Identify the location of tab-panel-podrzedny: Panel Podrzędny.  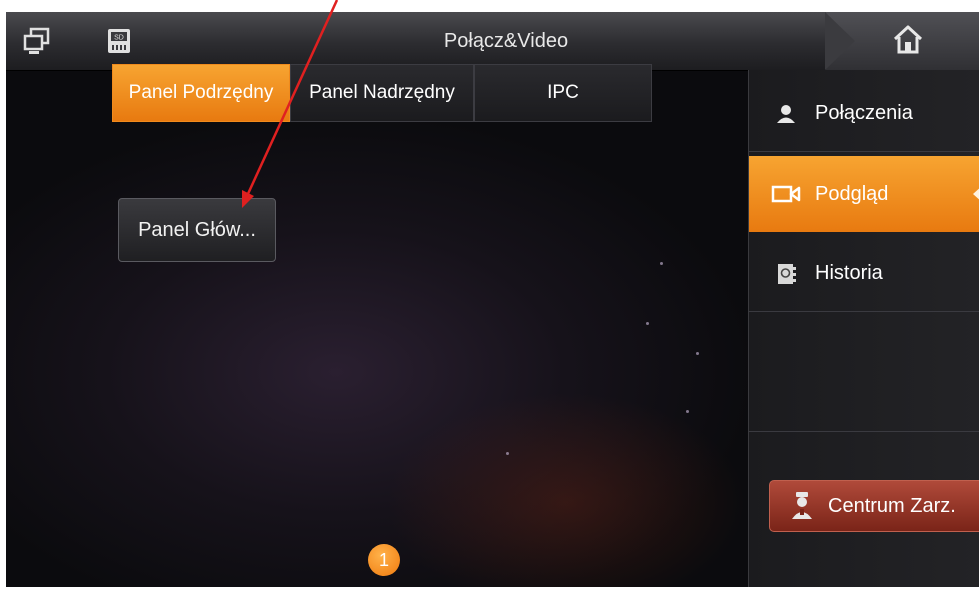
(201, 93).